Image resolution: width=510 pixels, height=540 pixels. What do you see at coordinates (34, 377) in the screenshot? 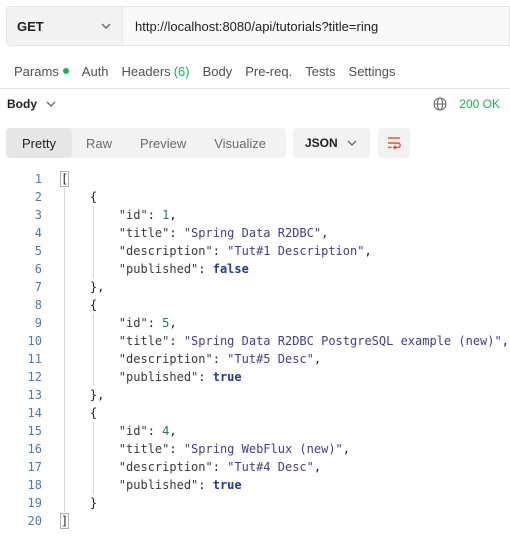
I see `line-number: 12` at bounding box center [34, 377].